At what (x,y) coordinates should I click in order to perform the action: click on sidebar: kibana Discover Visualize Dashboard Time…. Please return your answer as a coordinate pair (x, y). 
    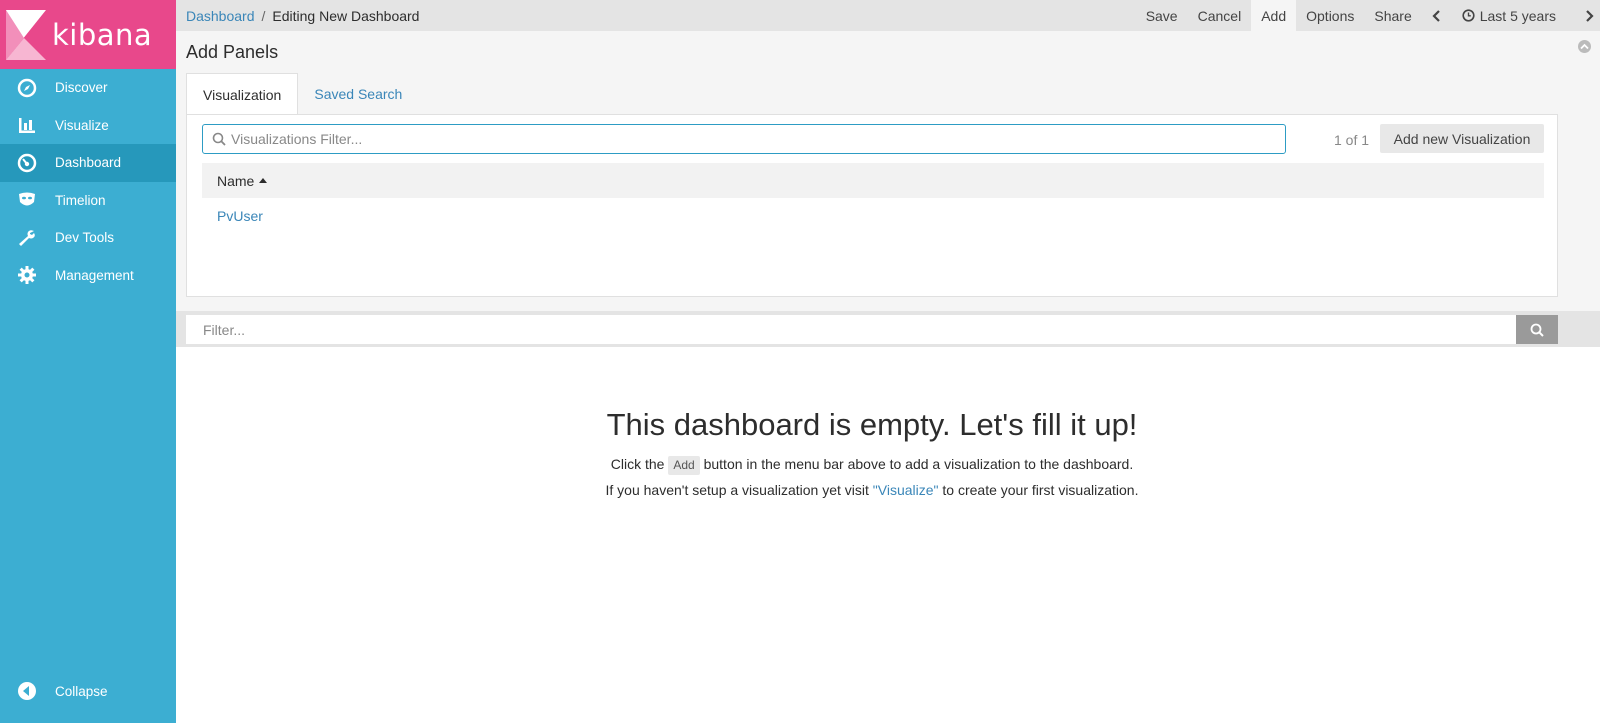
    Looking at the image, I should click on (88, 361).